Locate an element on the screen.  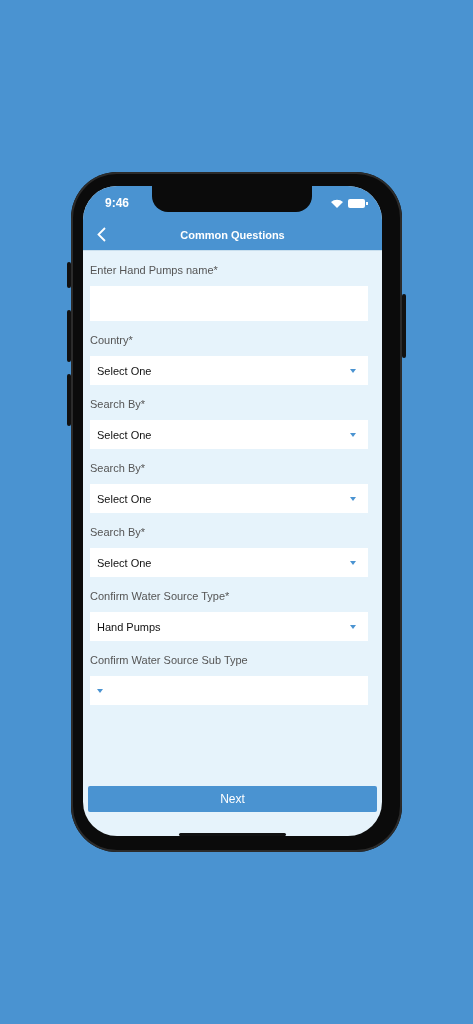
battery-icon is located at coordinates (358, 203).